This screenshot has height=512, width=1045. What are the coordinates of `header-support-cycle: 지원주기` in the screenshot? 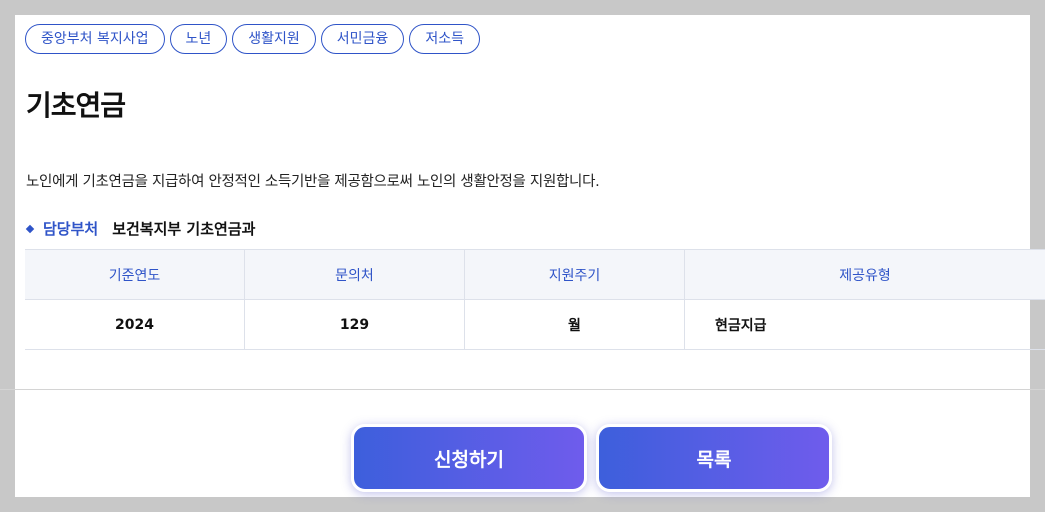 It's located at (575, 274).